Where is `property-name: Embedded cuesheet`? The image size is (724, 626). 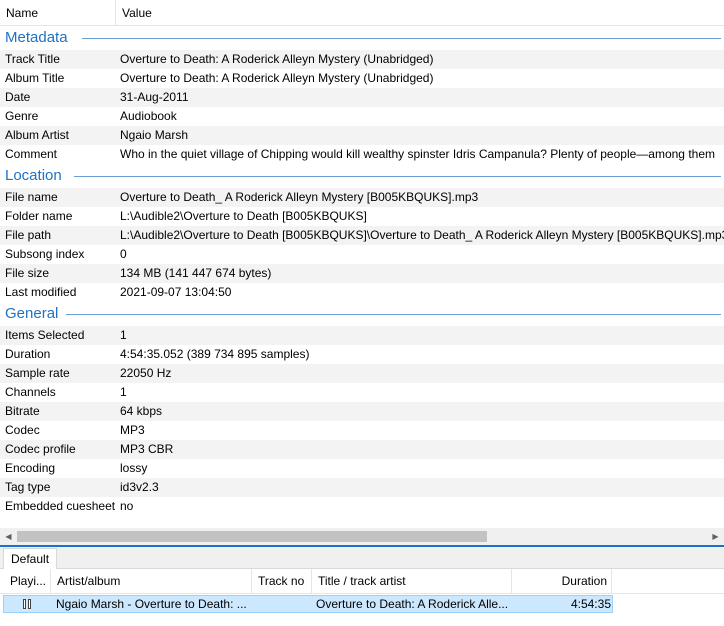 property-name: Embedded cuesheet is located at coordinates (60, 506).